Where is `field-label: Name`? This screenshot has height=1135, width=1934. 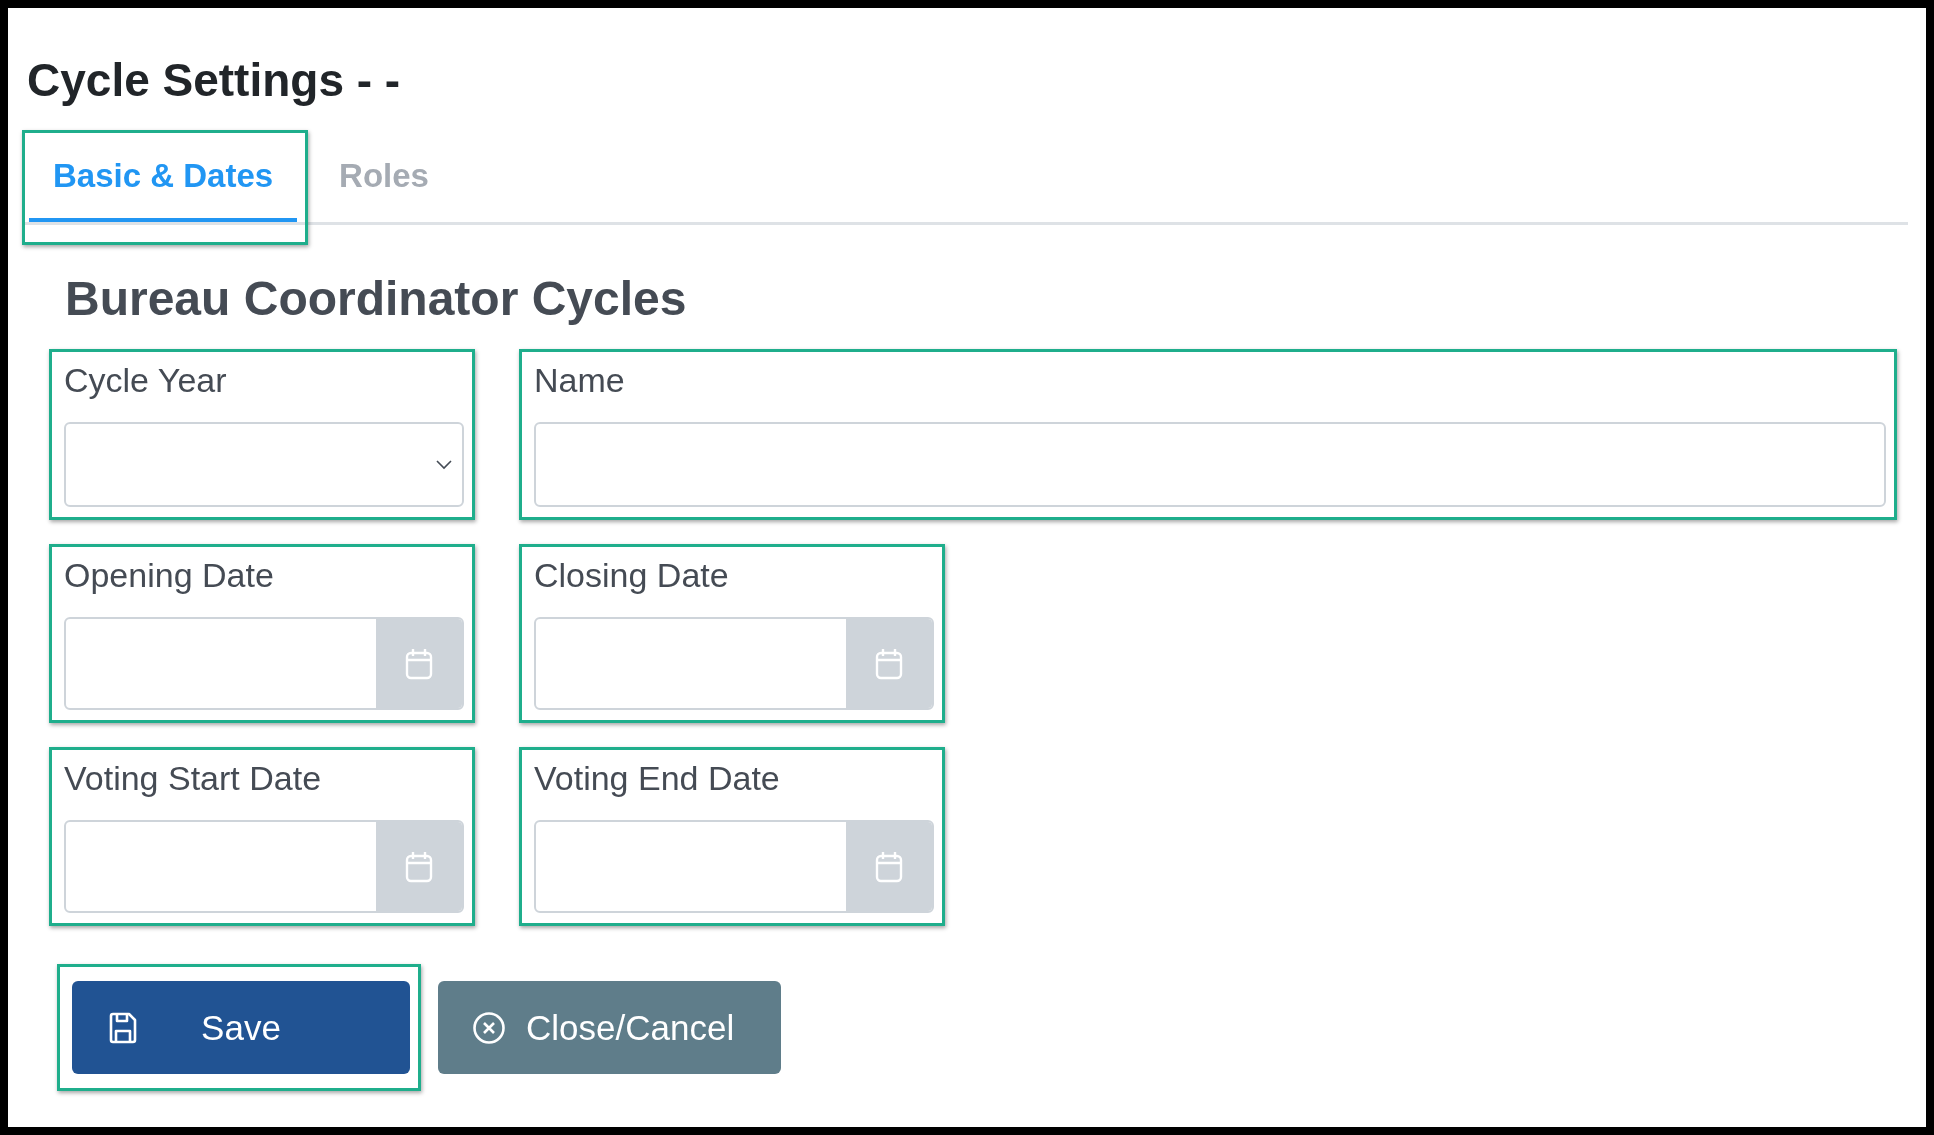 field-label: Name is located at coordinates (580, 380).